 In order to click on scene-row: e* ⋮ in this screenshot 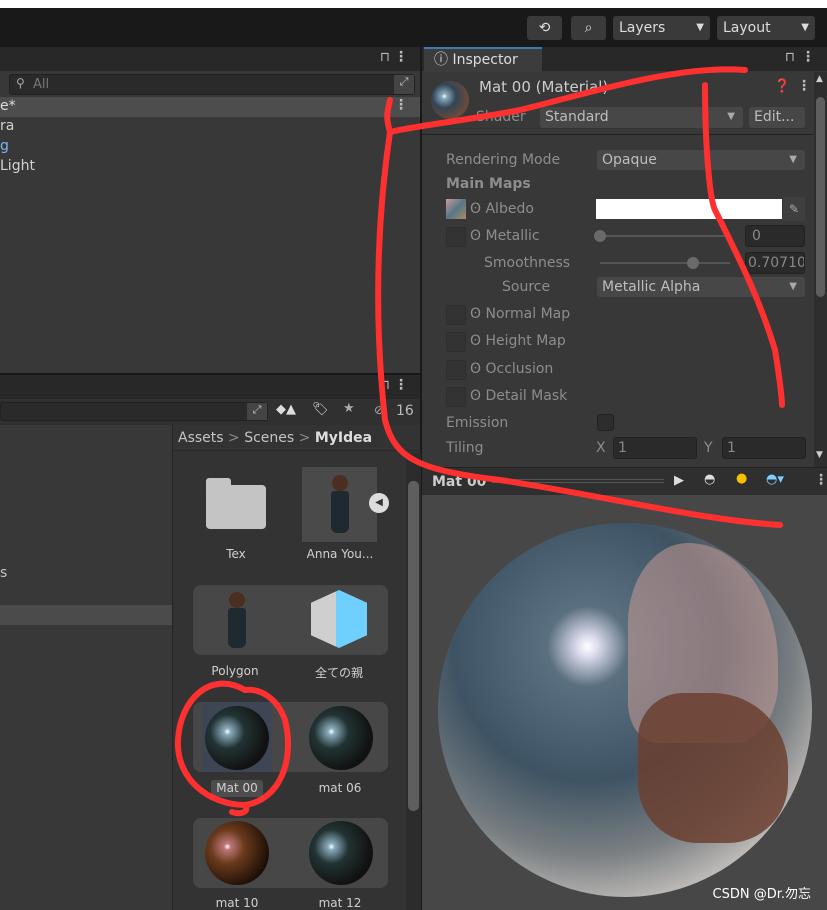, I will do `click(210, 107)`.